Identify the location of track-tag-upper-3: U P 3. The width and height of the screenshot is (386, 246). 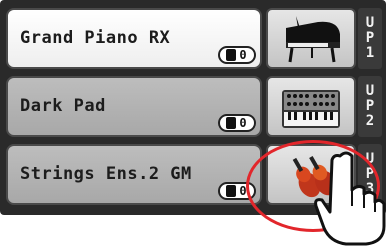
(370, 174).